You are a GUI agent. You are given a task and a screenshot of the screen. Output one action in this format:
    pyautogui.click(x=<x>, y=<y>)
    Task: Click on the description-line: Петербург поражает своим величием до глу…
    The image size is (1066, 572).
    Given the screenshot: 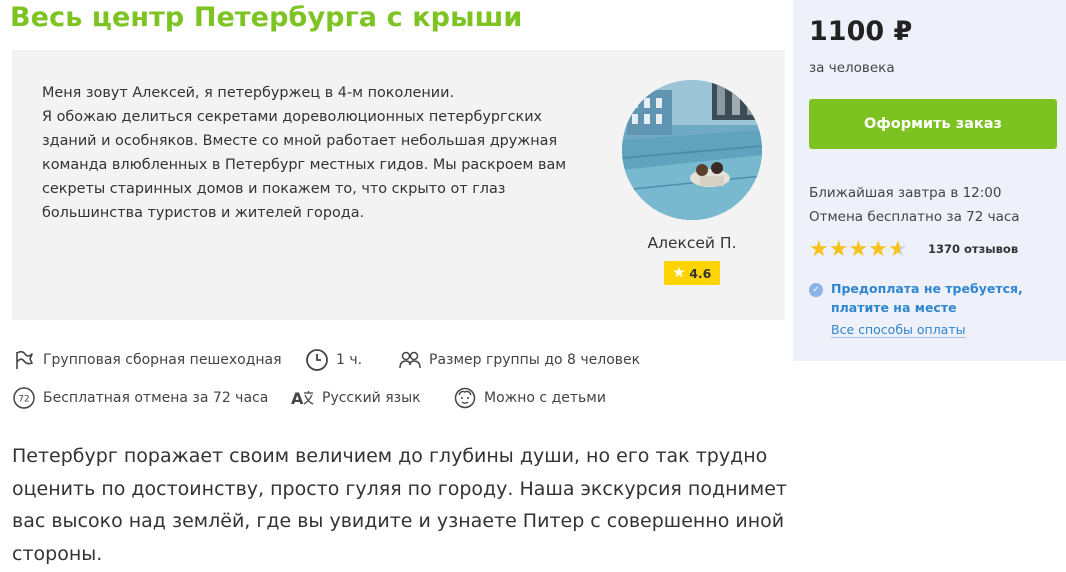 What is the action you would take?
    pyautogui.click(x=390, y=456)
    